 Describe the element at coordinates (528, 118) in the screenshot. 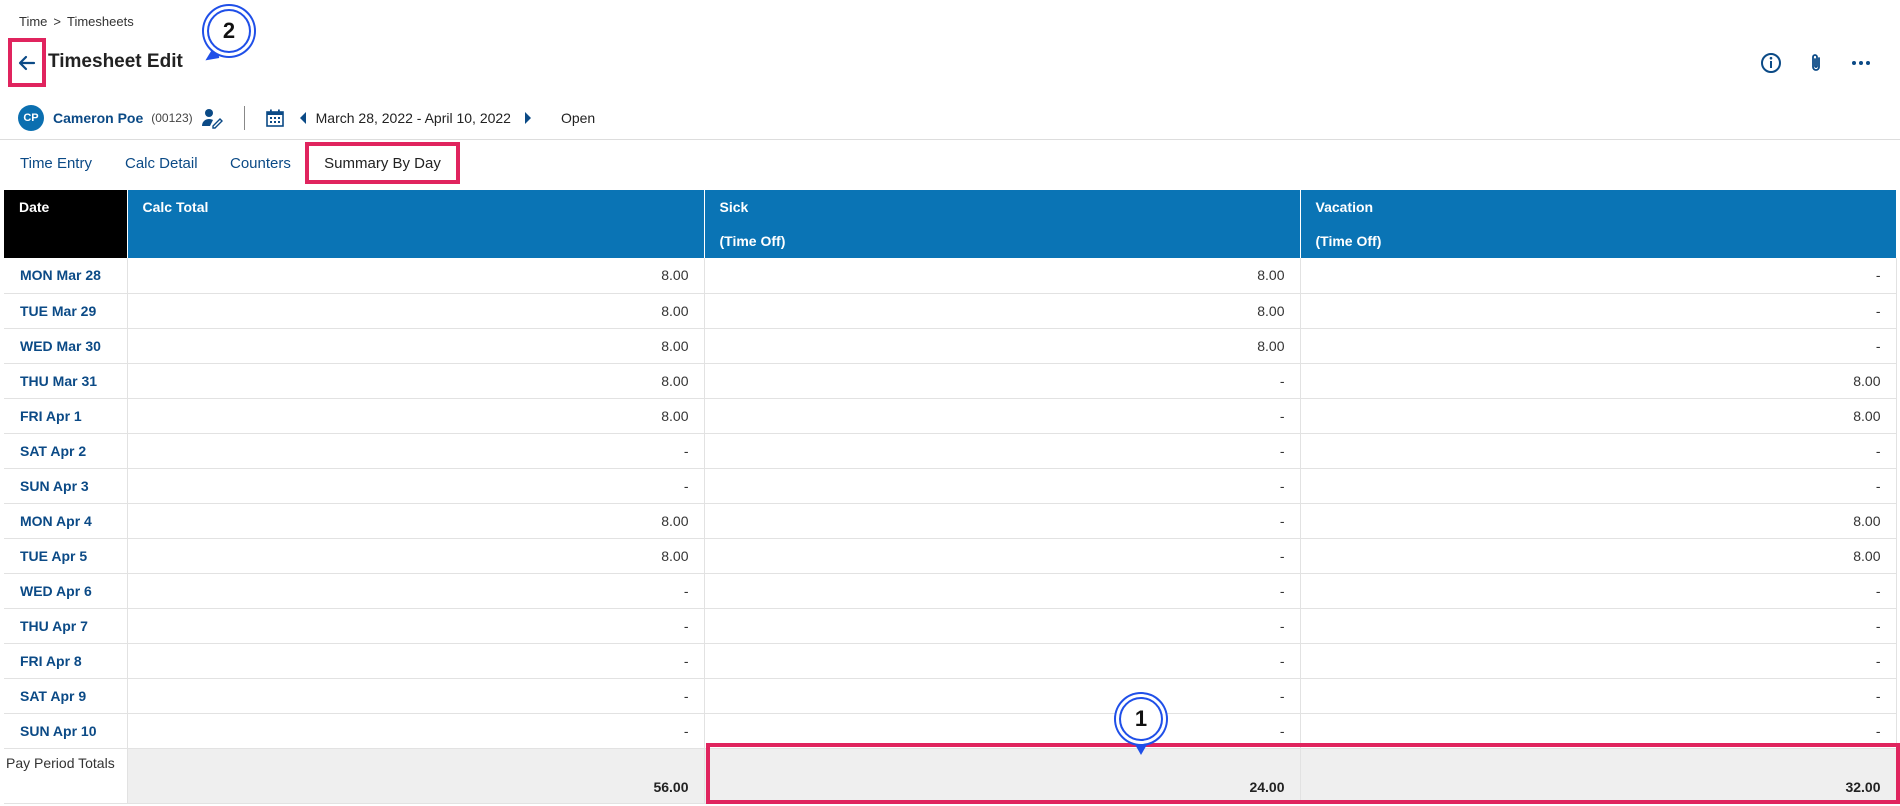

I see `next-period-button` at that location.